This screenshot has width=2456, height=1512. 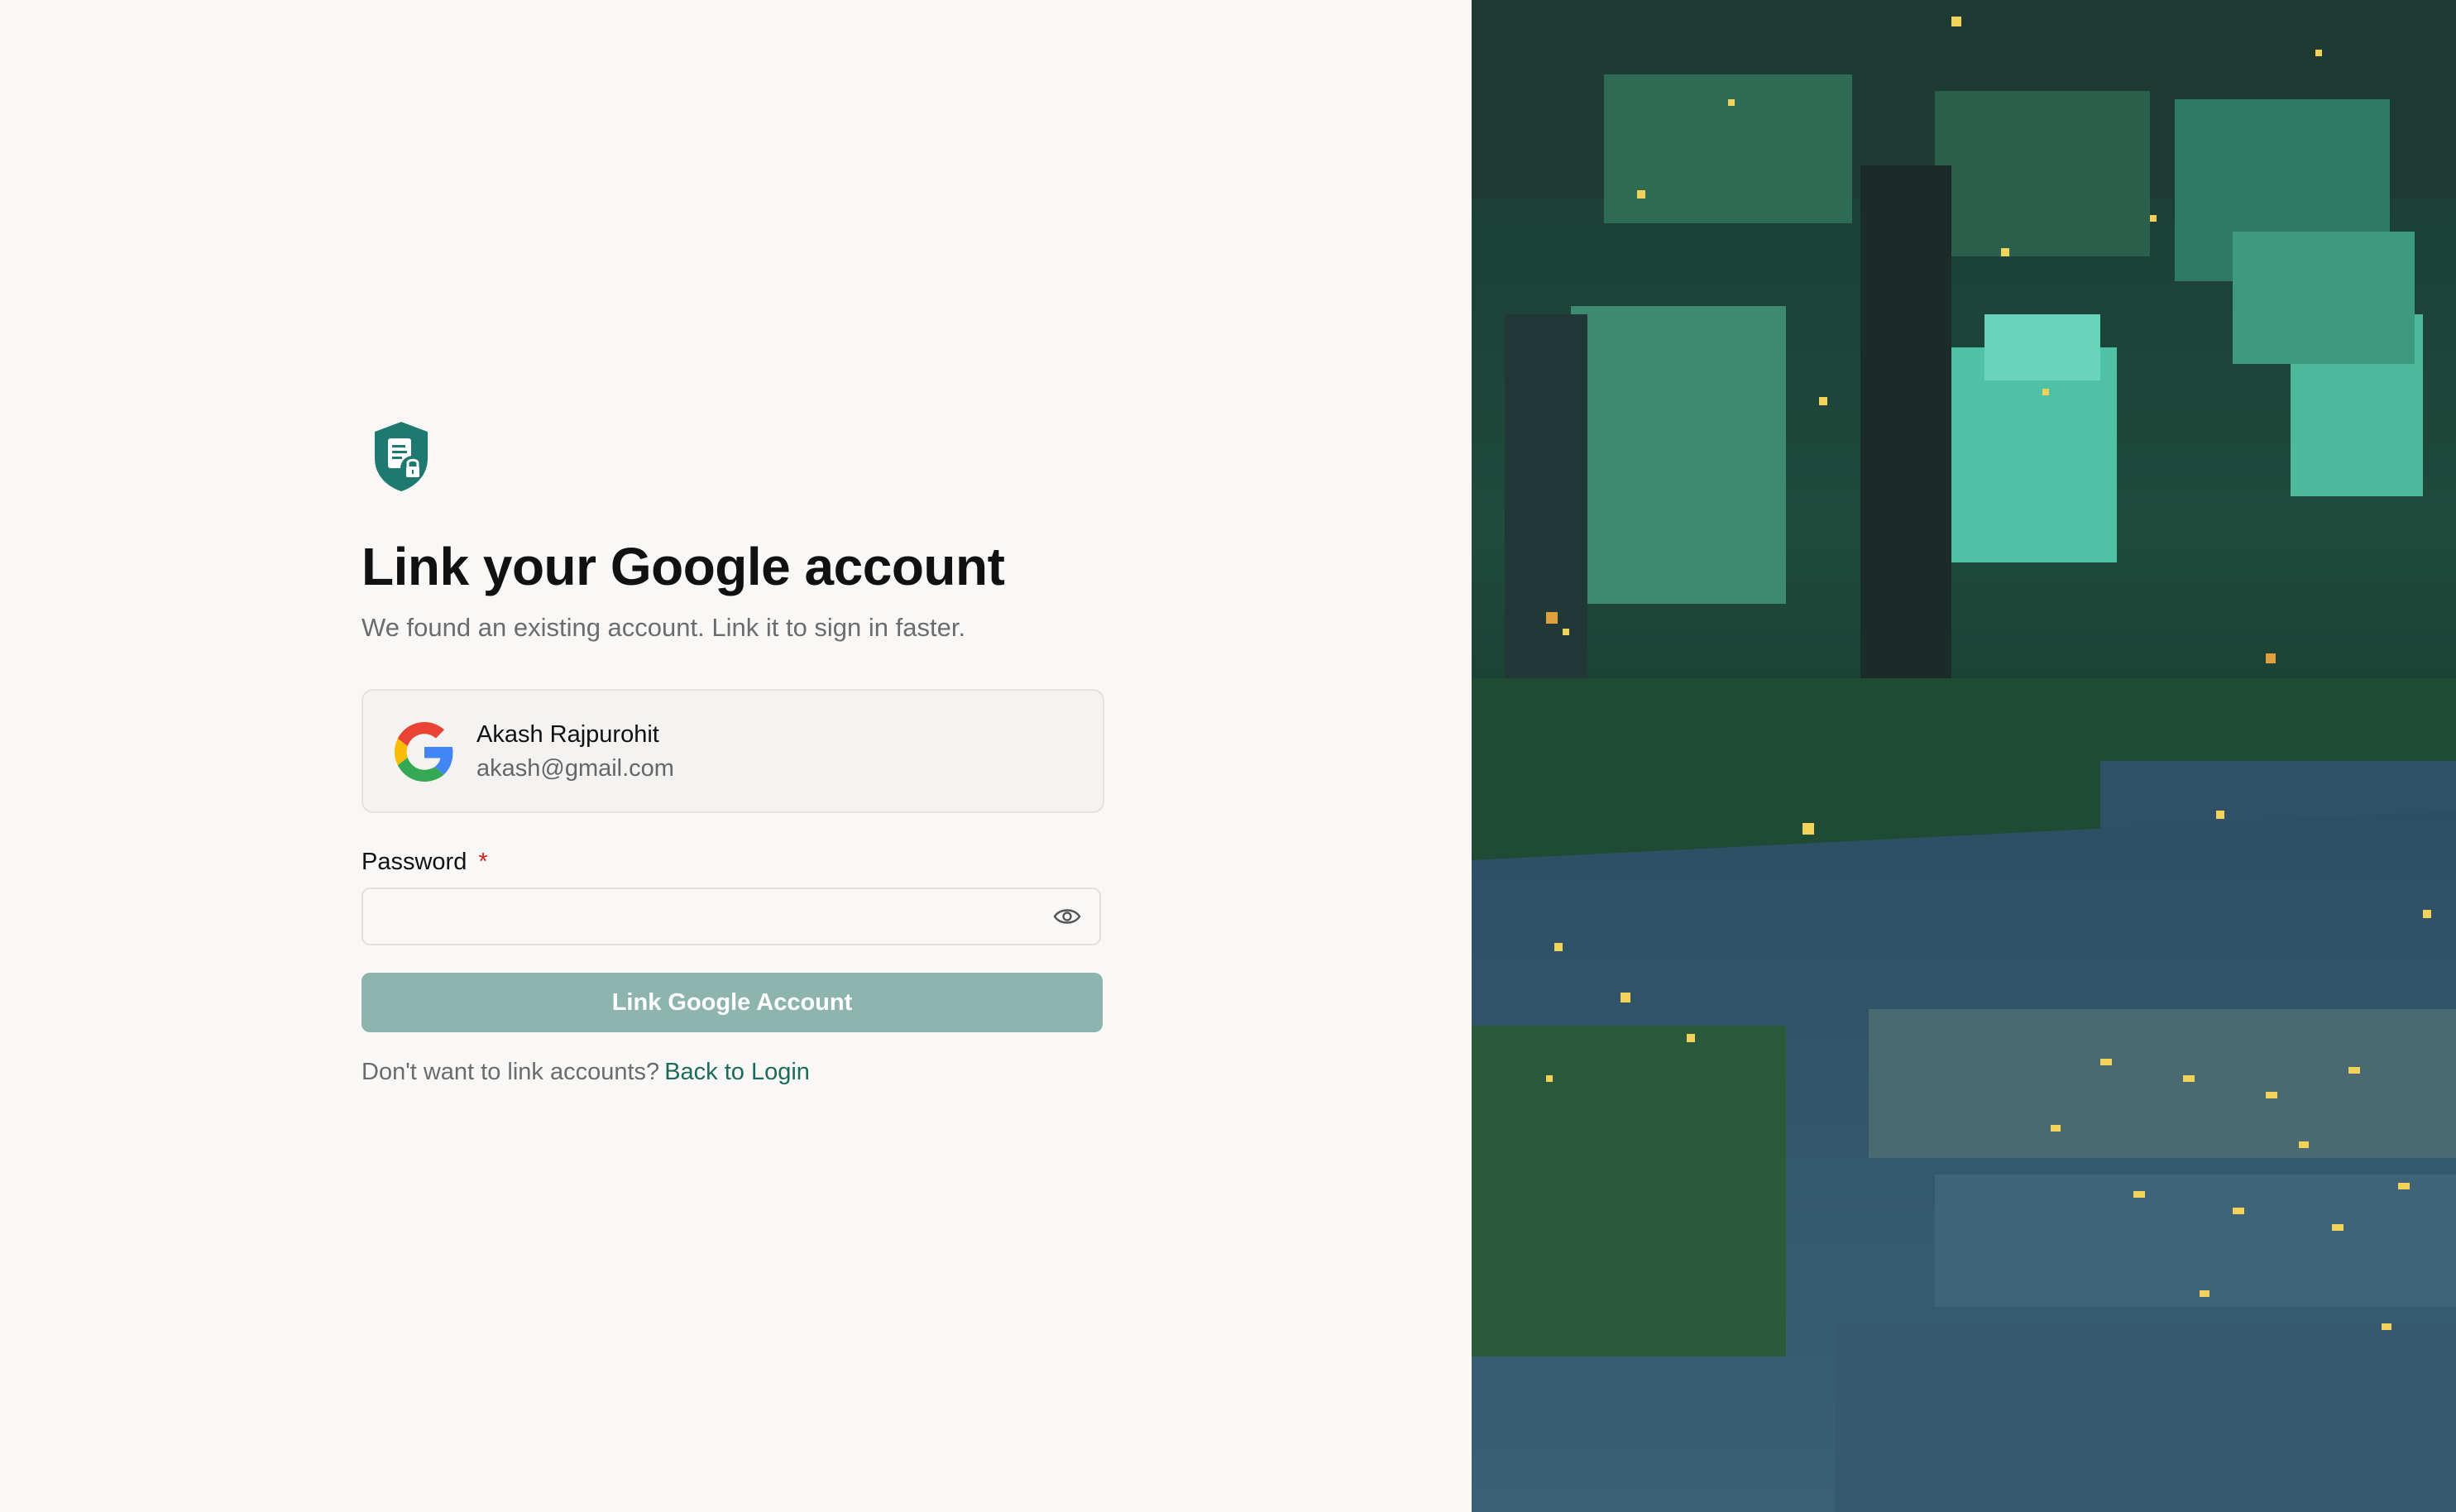 What do you see at coordinates (483, 862) in the screenshot?
I see `required-marker: *` at bounding box center [483, 862].